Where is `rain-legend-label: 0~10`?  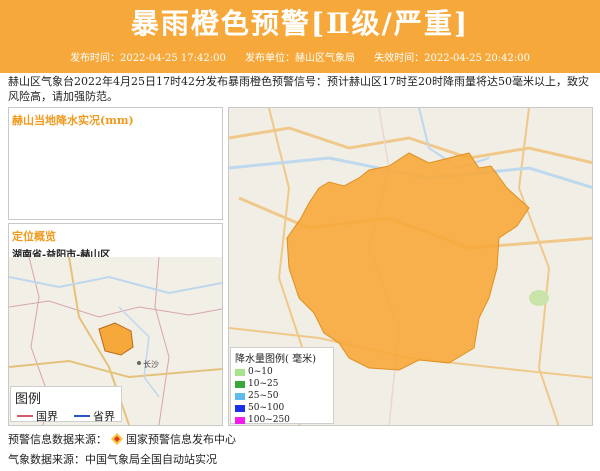 rain-legend-label: 0~10 is located at coordinates (260, 372).